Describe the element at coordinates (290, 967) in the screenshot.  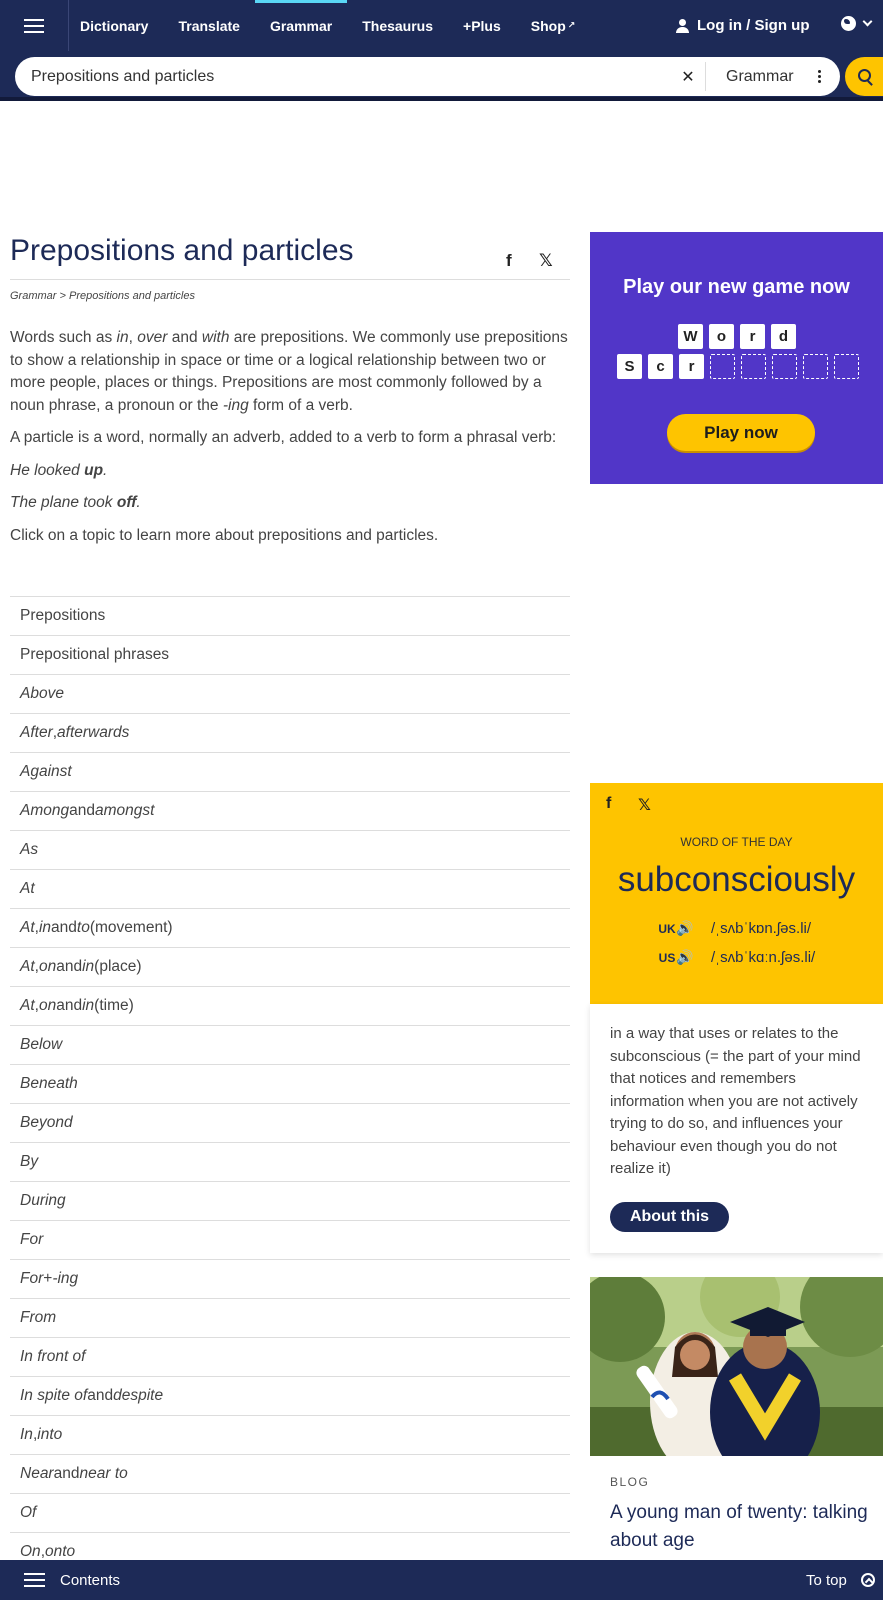
I see `topic-link: At, on and in (place)` at that location.